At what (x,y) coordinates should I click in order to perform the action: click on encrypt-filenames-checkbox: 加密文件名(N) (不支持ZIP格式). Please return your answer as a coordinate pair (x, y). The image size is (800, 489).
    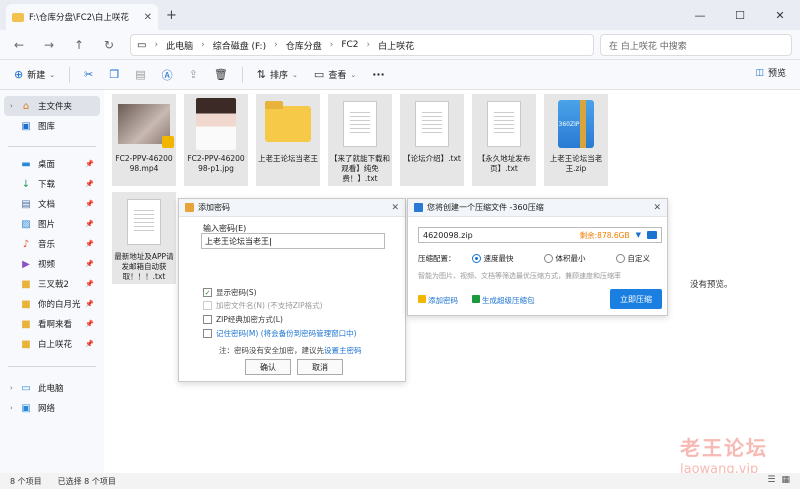
    Looking at the image, I should click on (263, 305).